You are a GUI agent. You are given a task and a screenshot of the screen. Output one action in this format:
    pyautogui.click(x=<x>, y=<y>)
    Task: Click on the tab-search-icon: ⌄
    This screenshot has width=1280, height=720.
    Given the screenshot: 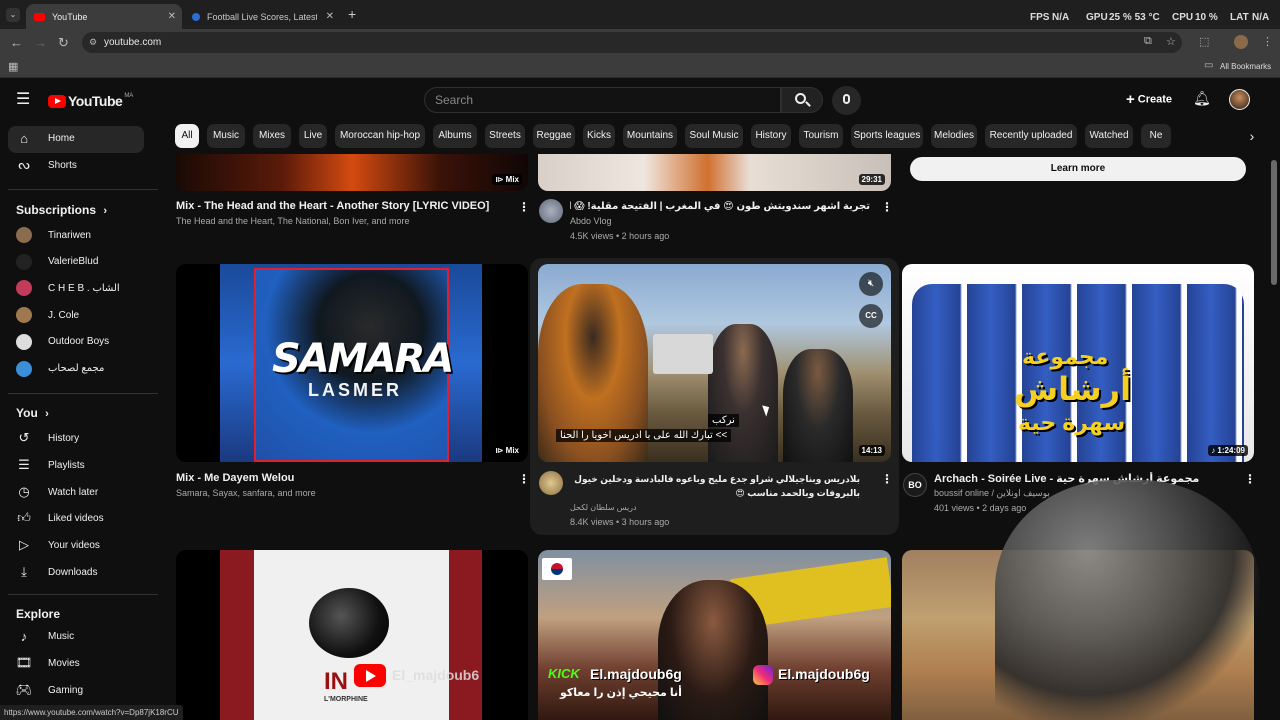 What is the action you would take?
    pyautogui.click(x=13, y=15)
    